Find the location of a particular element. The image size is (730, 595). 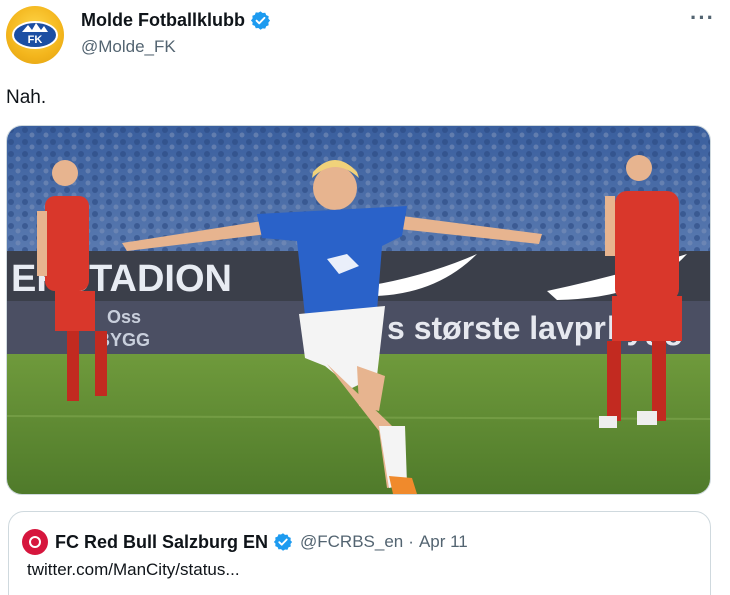

salzburg-avatar is located at coordinates (35, 542).